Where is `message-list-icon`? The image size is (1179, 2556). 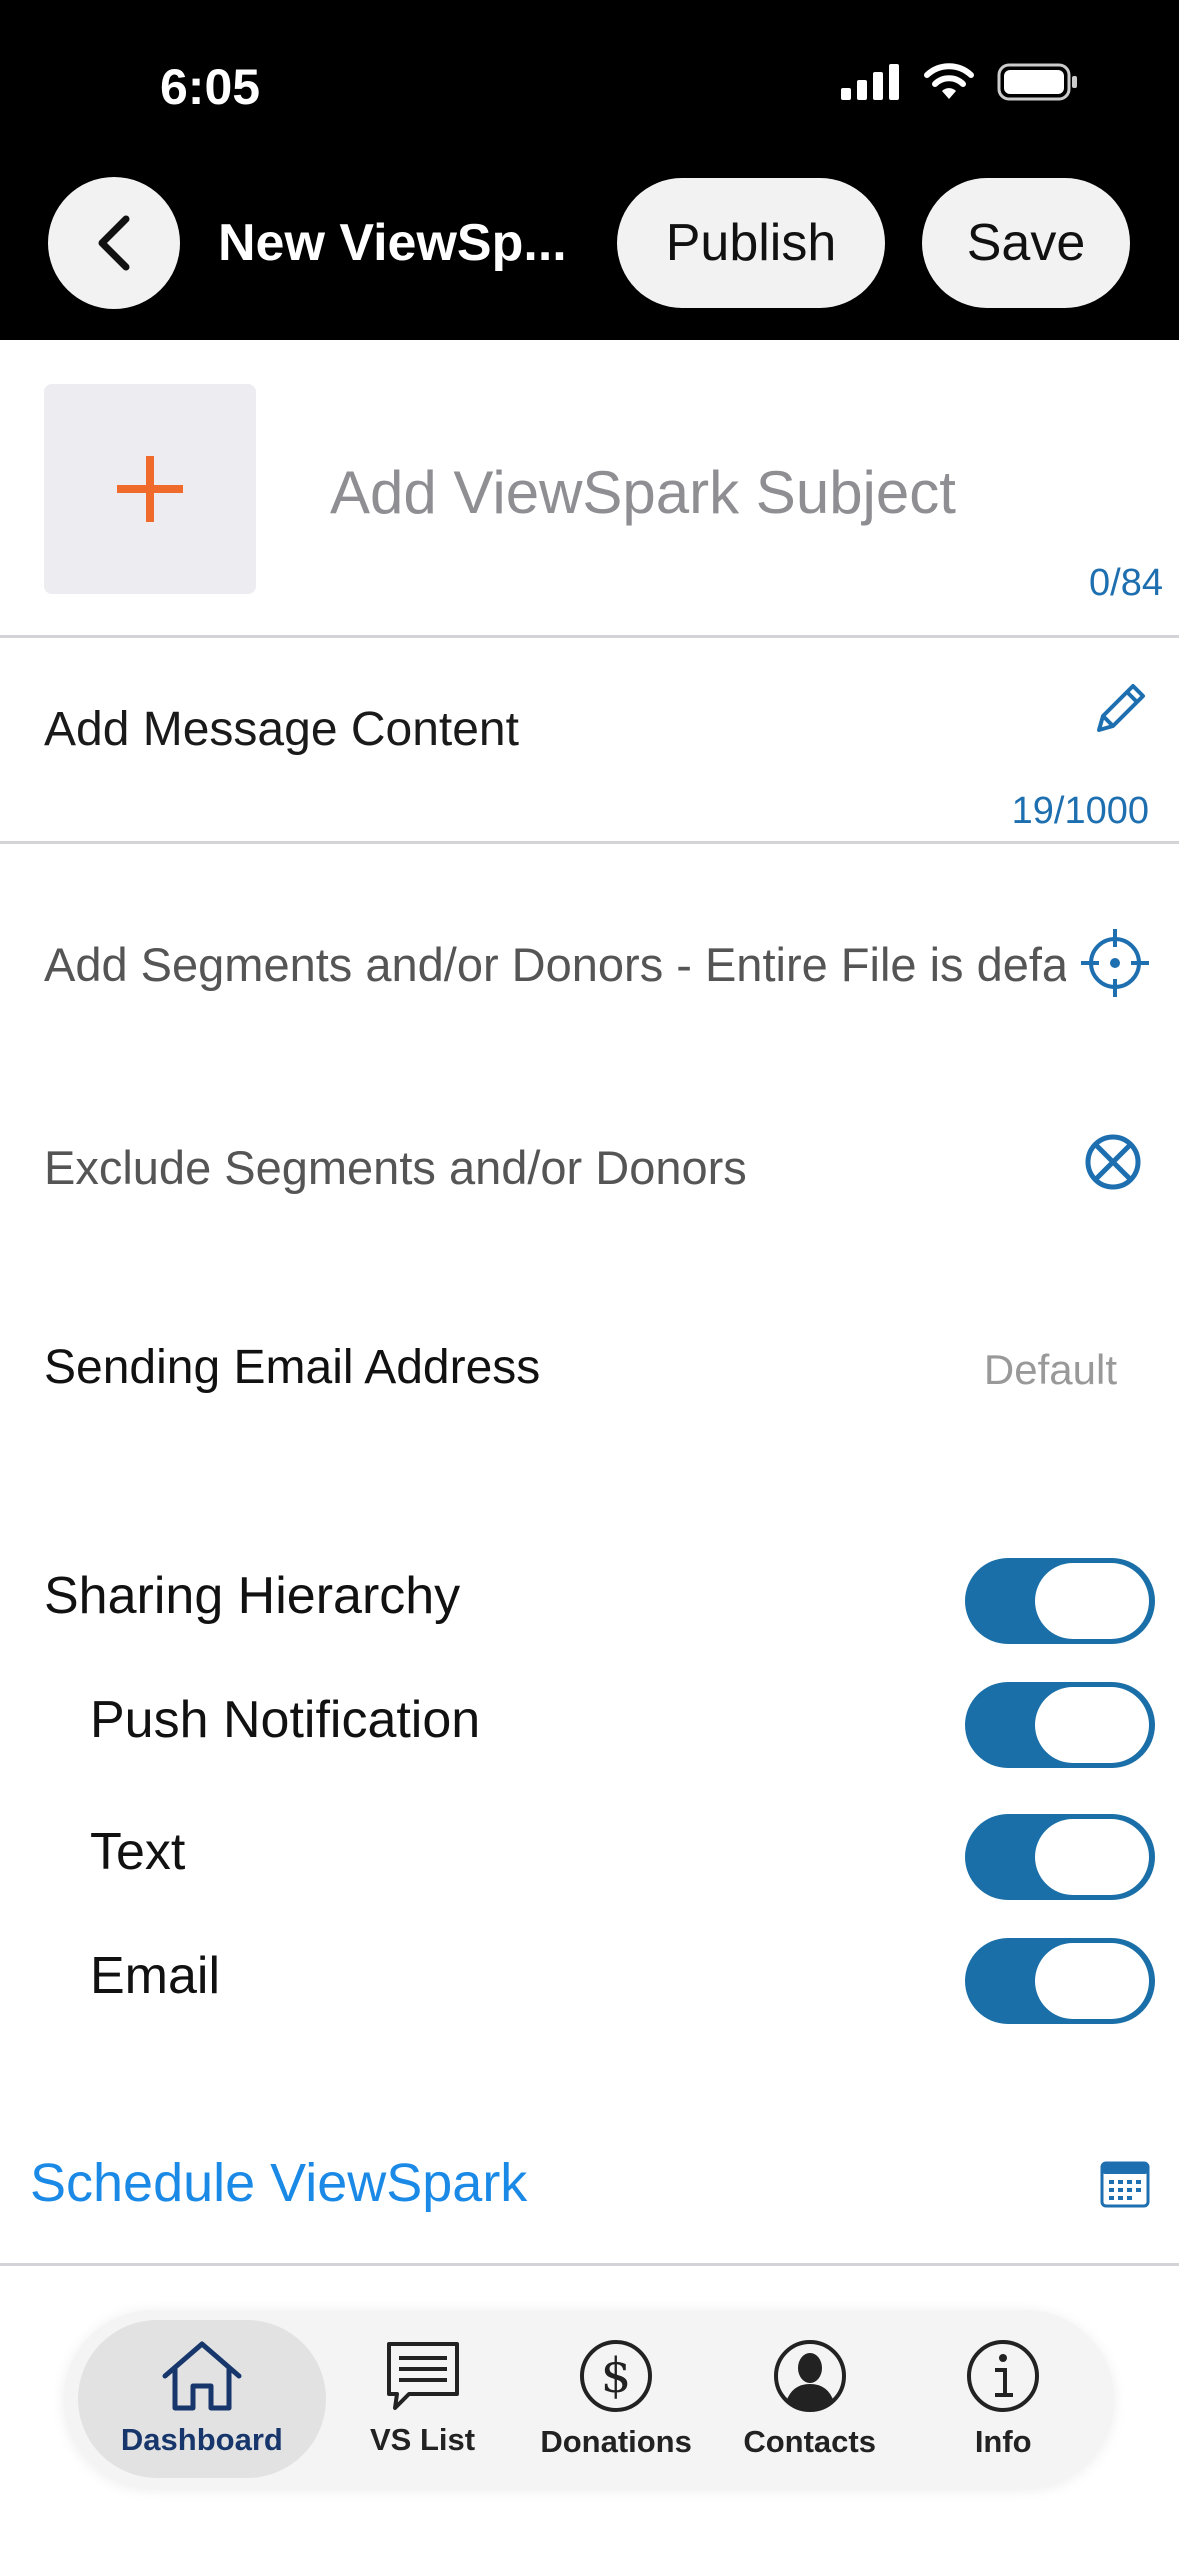
message-list-icon is located at coordinates (422, 2376).